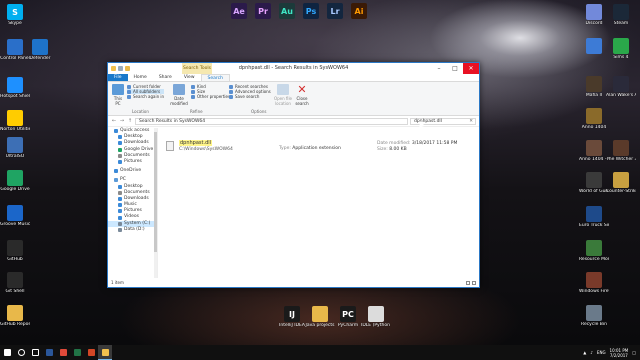 The width and height of the screenshot is (640, 360). I want to click on desktop-shortcut: Hotspot Shield, so click(15, 88).